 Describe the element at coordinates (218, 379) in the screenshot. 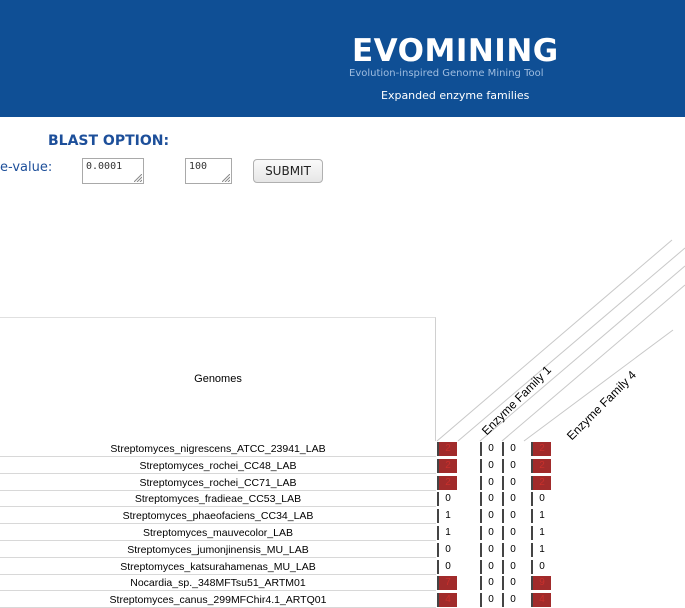

I see `genomes-header: Genomes` at that location.